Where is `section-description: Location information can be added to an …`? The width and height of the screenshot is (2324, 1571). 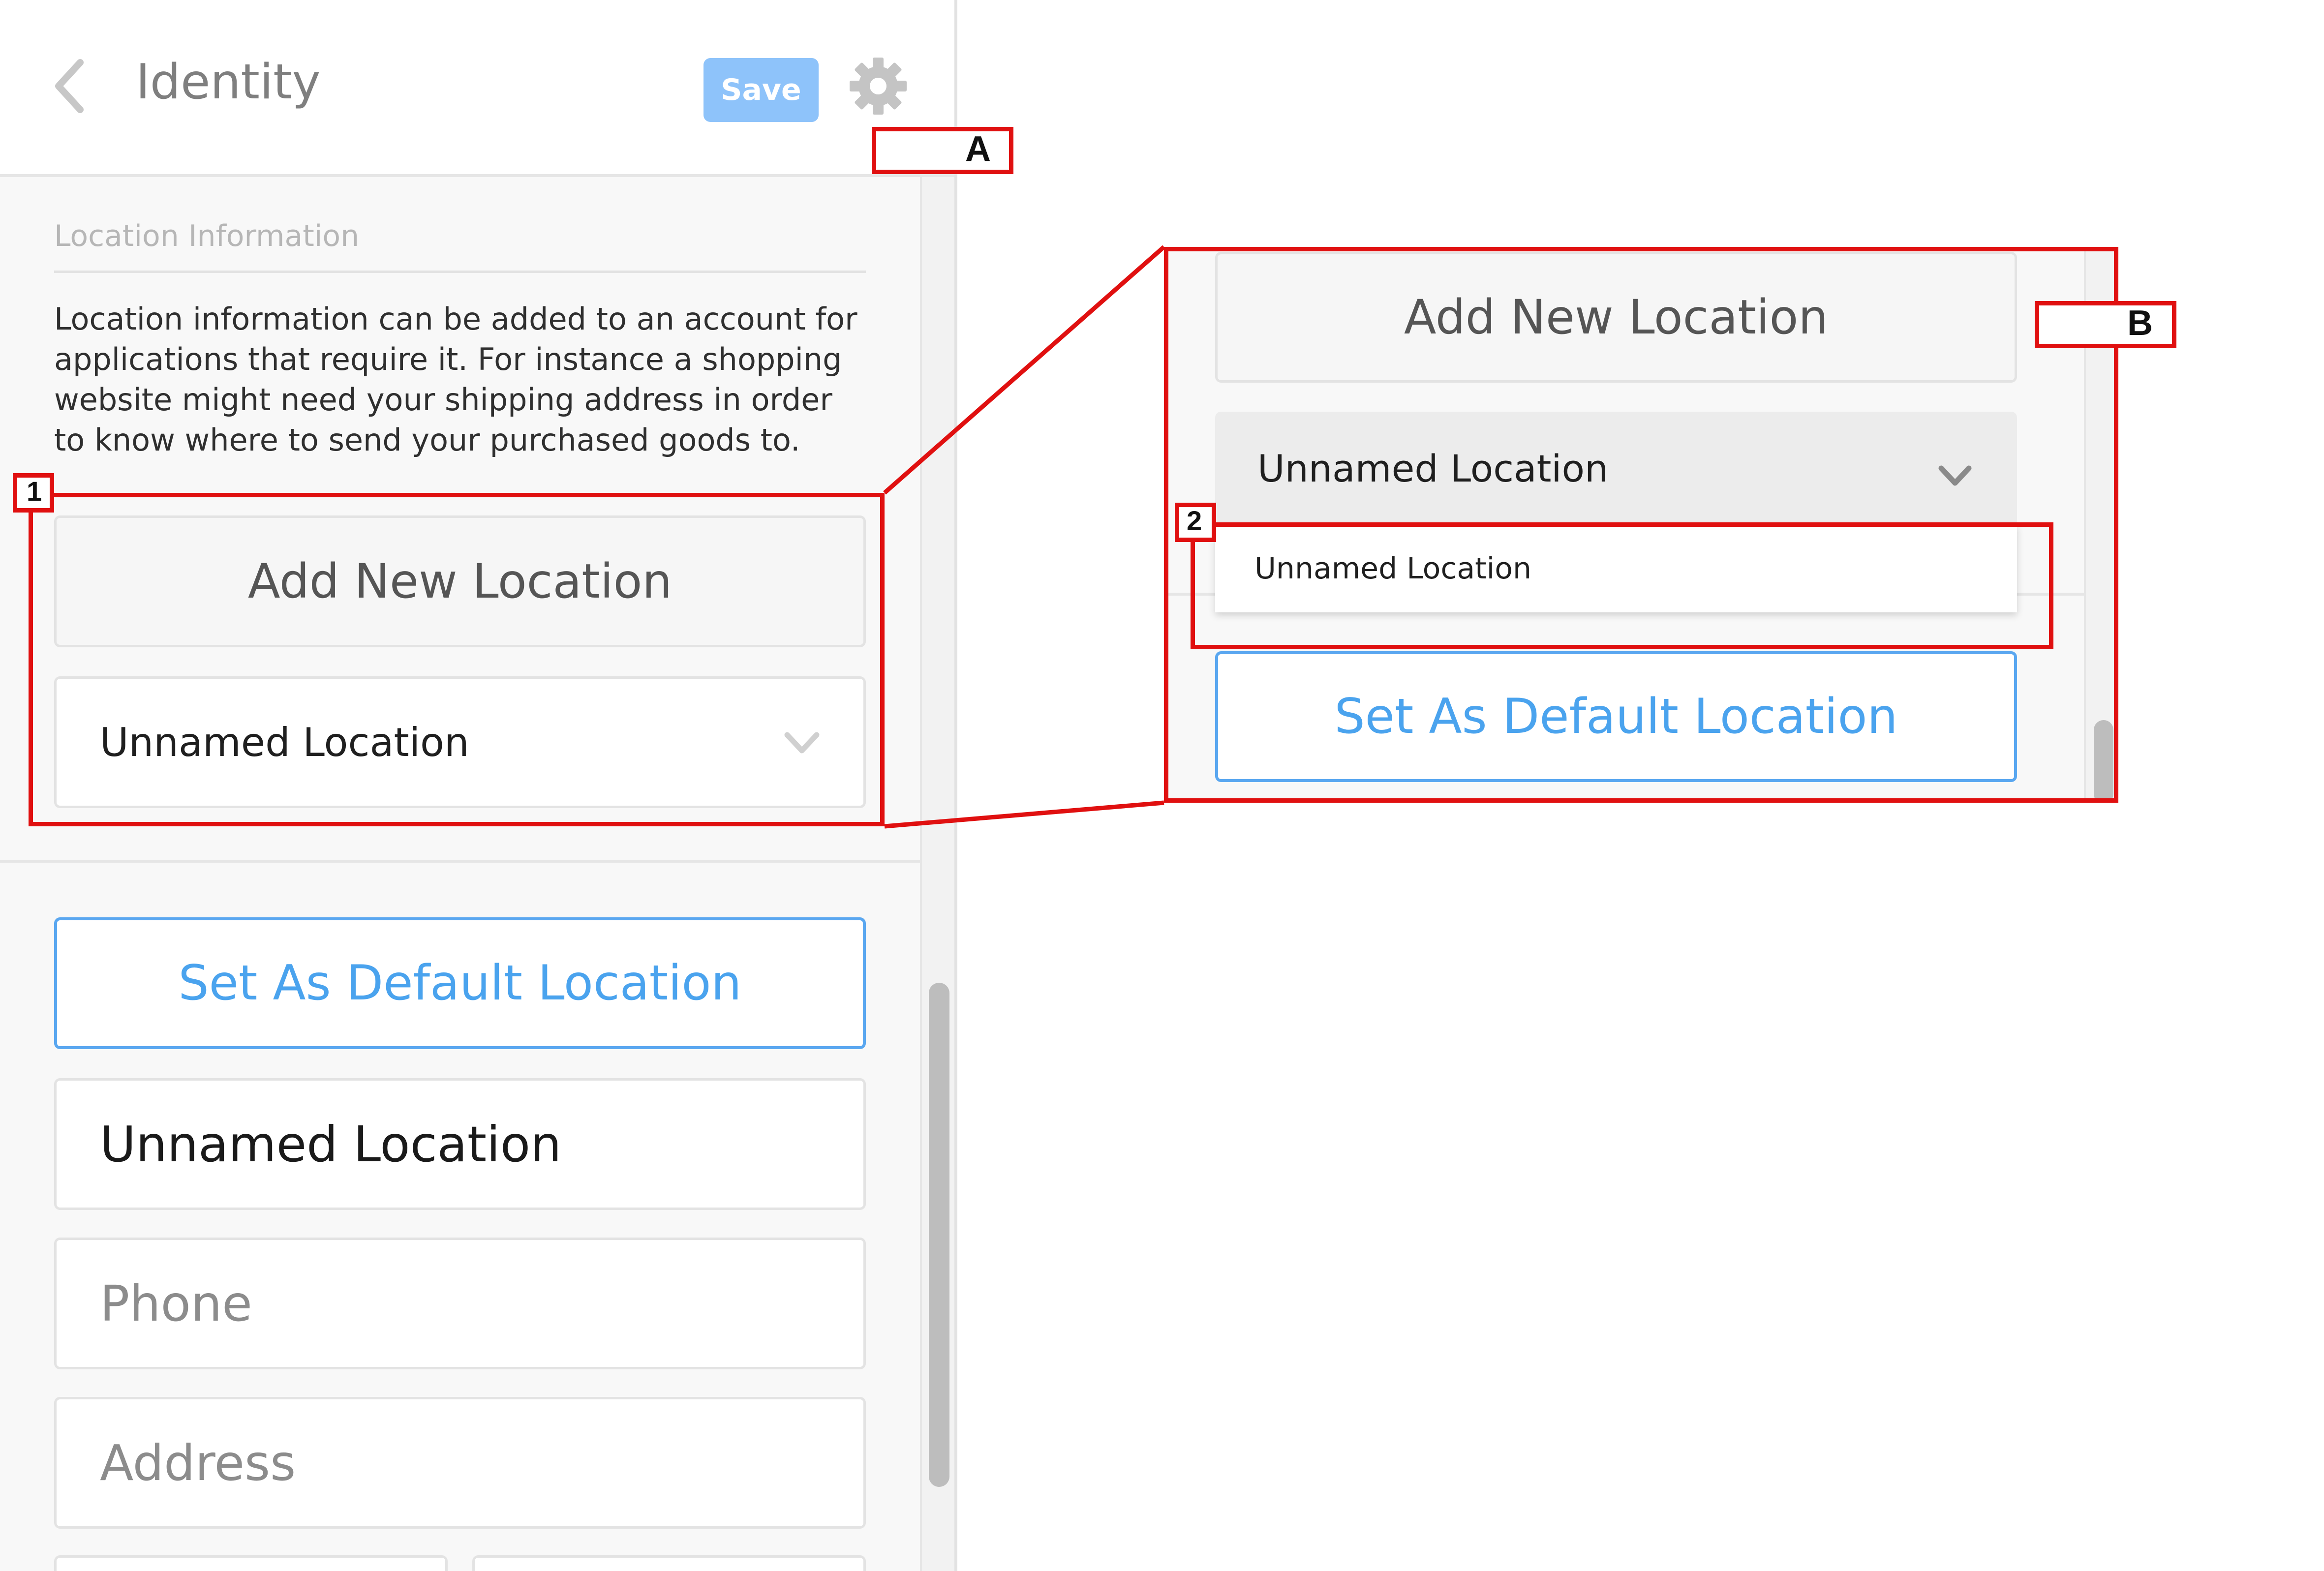
section-description: Location information can be added to an … is located at coordinates (455, 379).